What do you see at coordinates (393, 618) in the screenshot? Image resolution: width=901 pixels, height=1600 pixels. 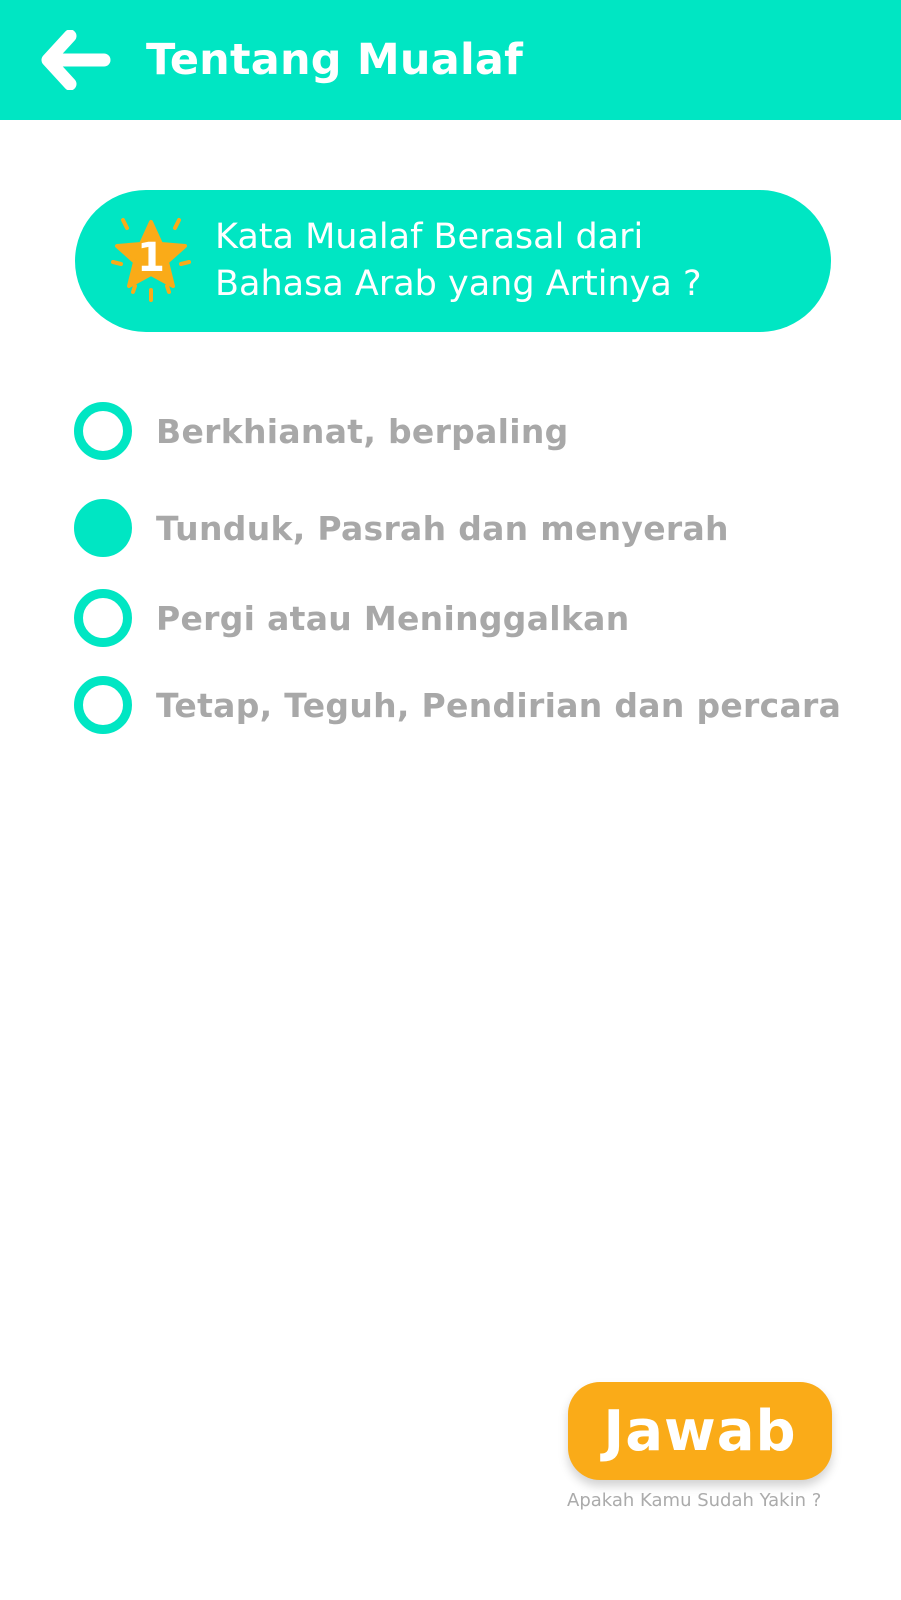 I see `option-label: Pergi atau Meninggalkan` at bounding box center [393, 618].